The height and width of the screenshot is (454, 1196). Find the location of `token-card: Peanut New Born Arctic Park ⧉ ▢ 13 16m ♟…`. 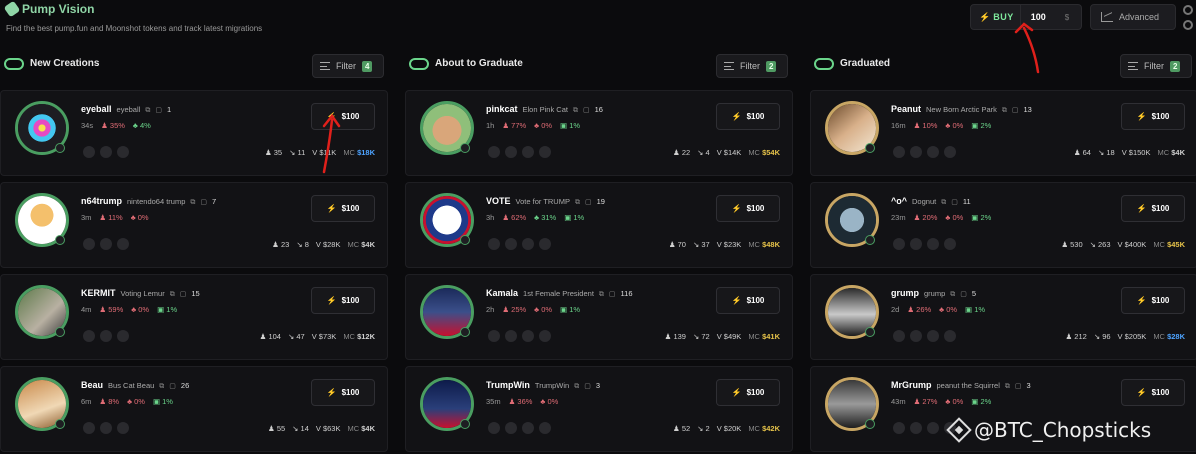

token-card: Peanut New Born Arctic Park ⧉ ▢ 13 16m ♟… is located at coordinates (1003, 133).